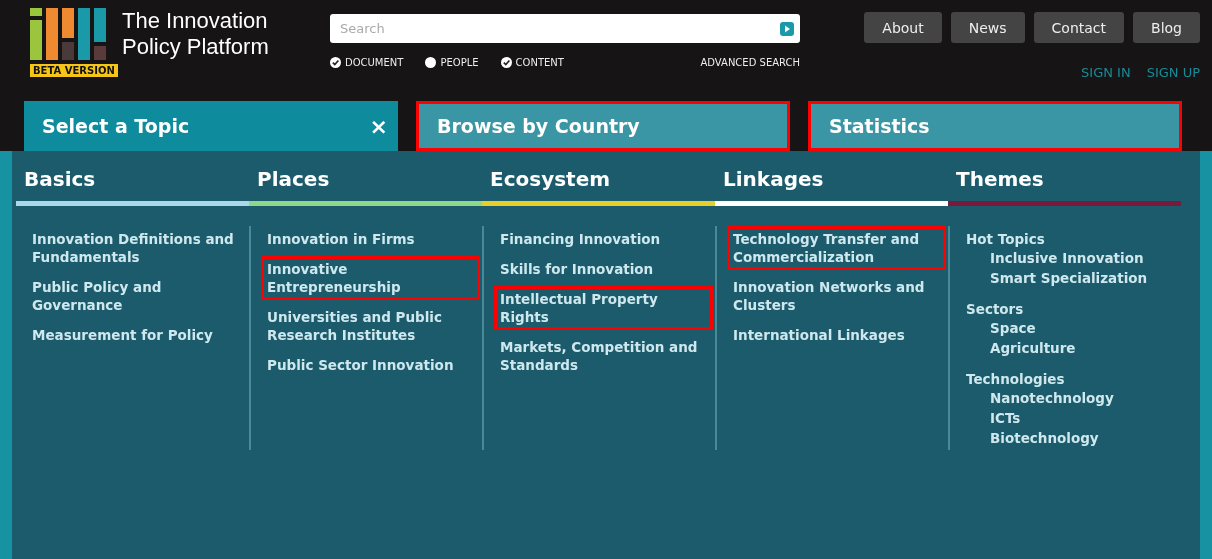 The image size is (1212, 559). What do you see at coordinates (836, 248) in the screenshot?
I see `topic-link: Technology Transfer and Commercialization` at bounding box center [836, 248].